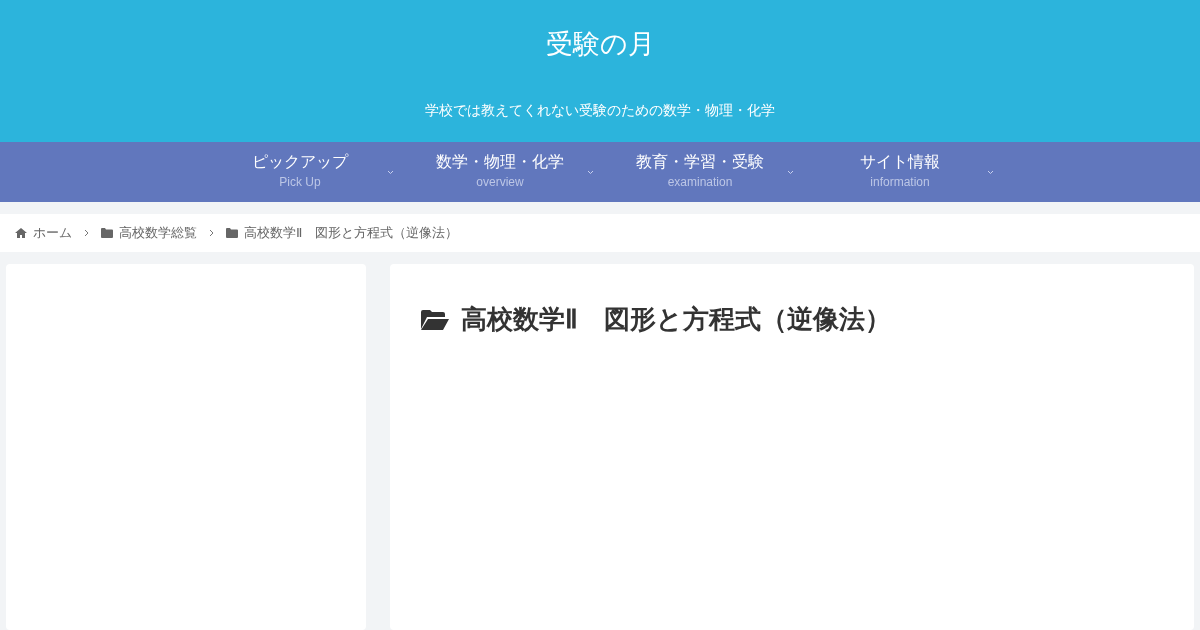 This screenshot has height=630, width=1200. What do you see at coordinates (158, 233) in the screenshot?
I see `breadcrumb-link: 高校数学総覧` at bounding box center [158, 233].